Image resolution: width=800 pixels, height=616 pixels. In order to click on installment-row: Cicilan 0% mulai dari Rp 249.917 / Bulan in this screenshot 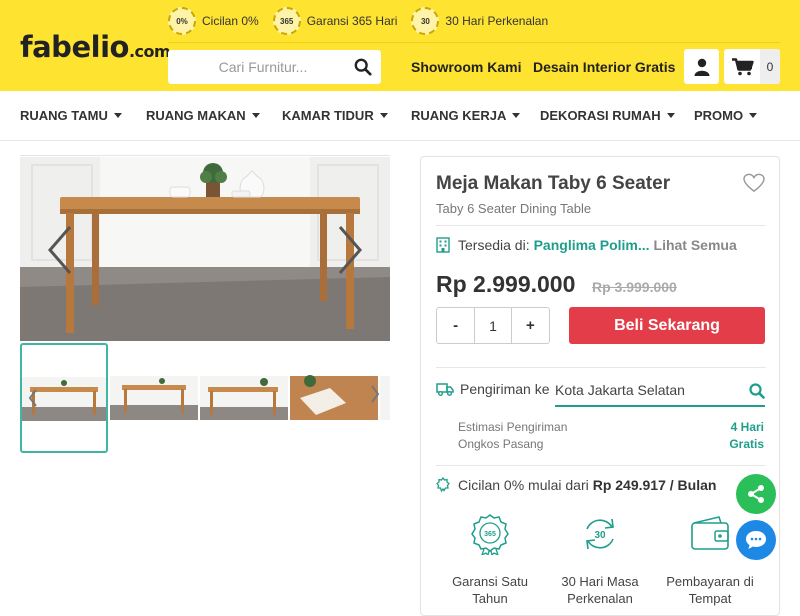, I will do `click(576, 485)`.